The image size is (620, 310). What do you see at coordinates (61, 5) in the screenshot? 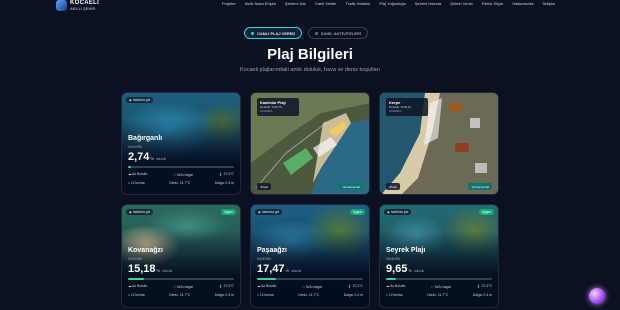
I see `logo-mark-icon` at bounding box center [61, 5].